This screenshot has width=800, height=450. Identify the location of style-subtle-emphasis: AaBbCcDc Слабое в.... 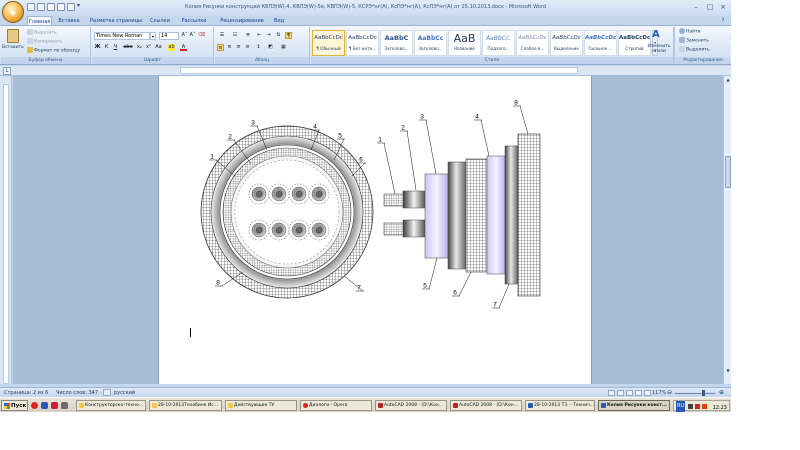
(532, 43).